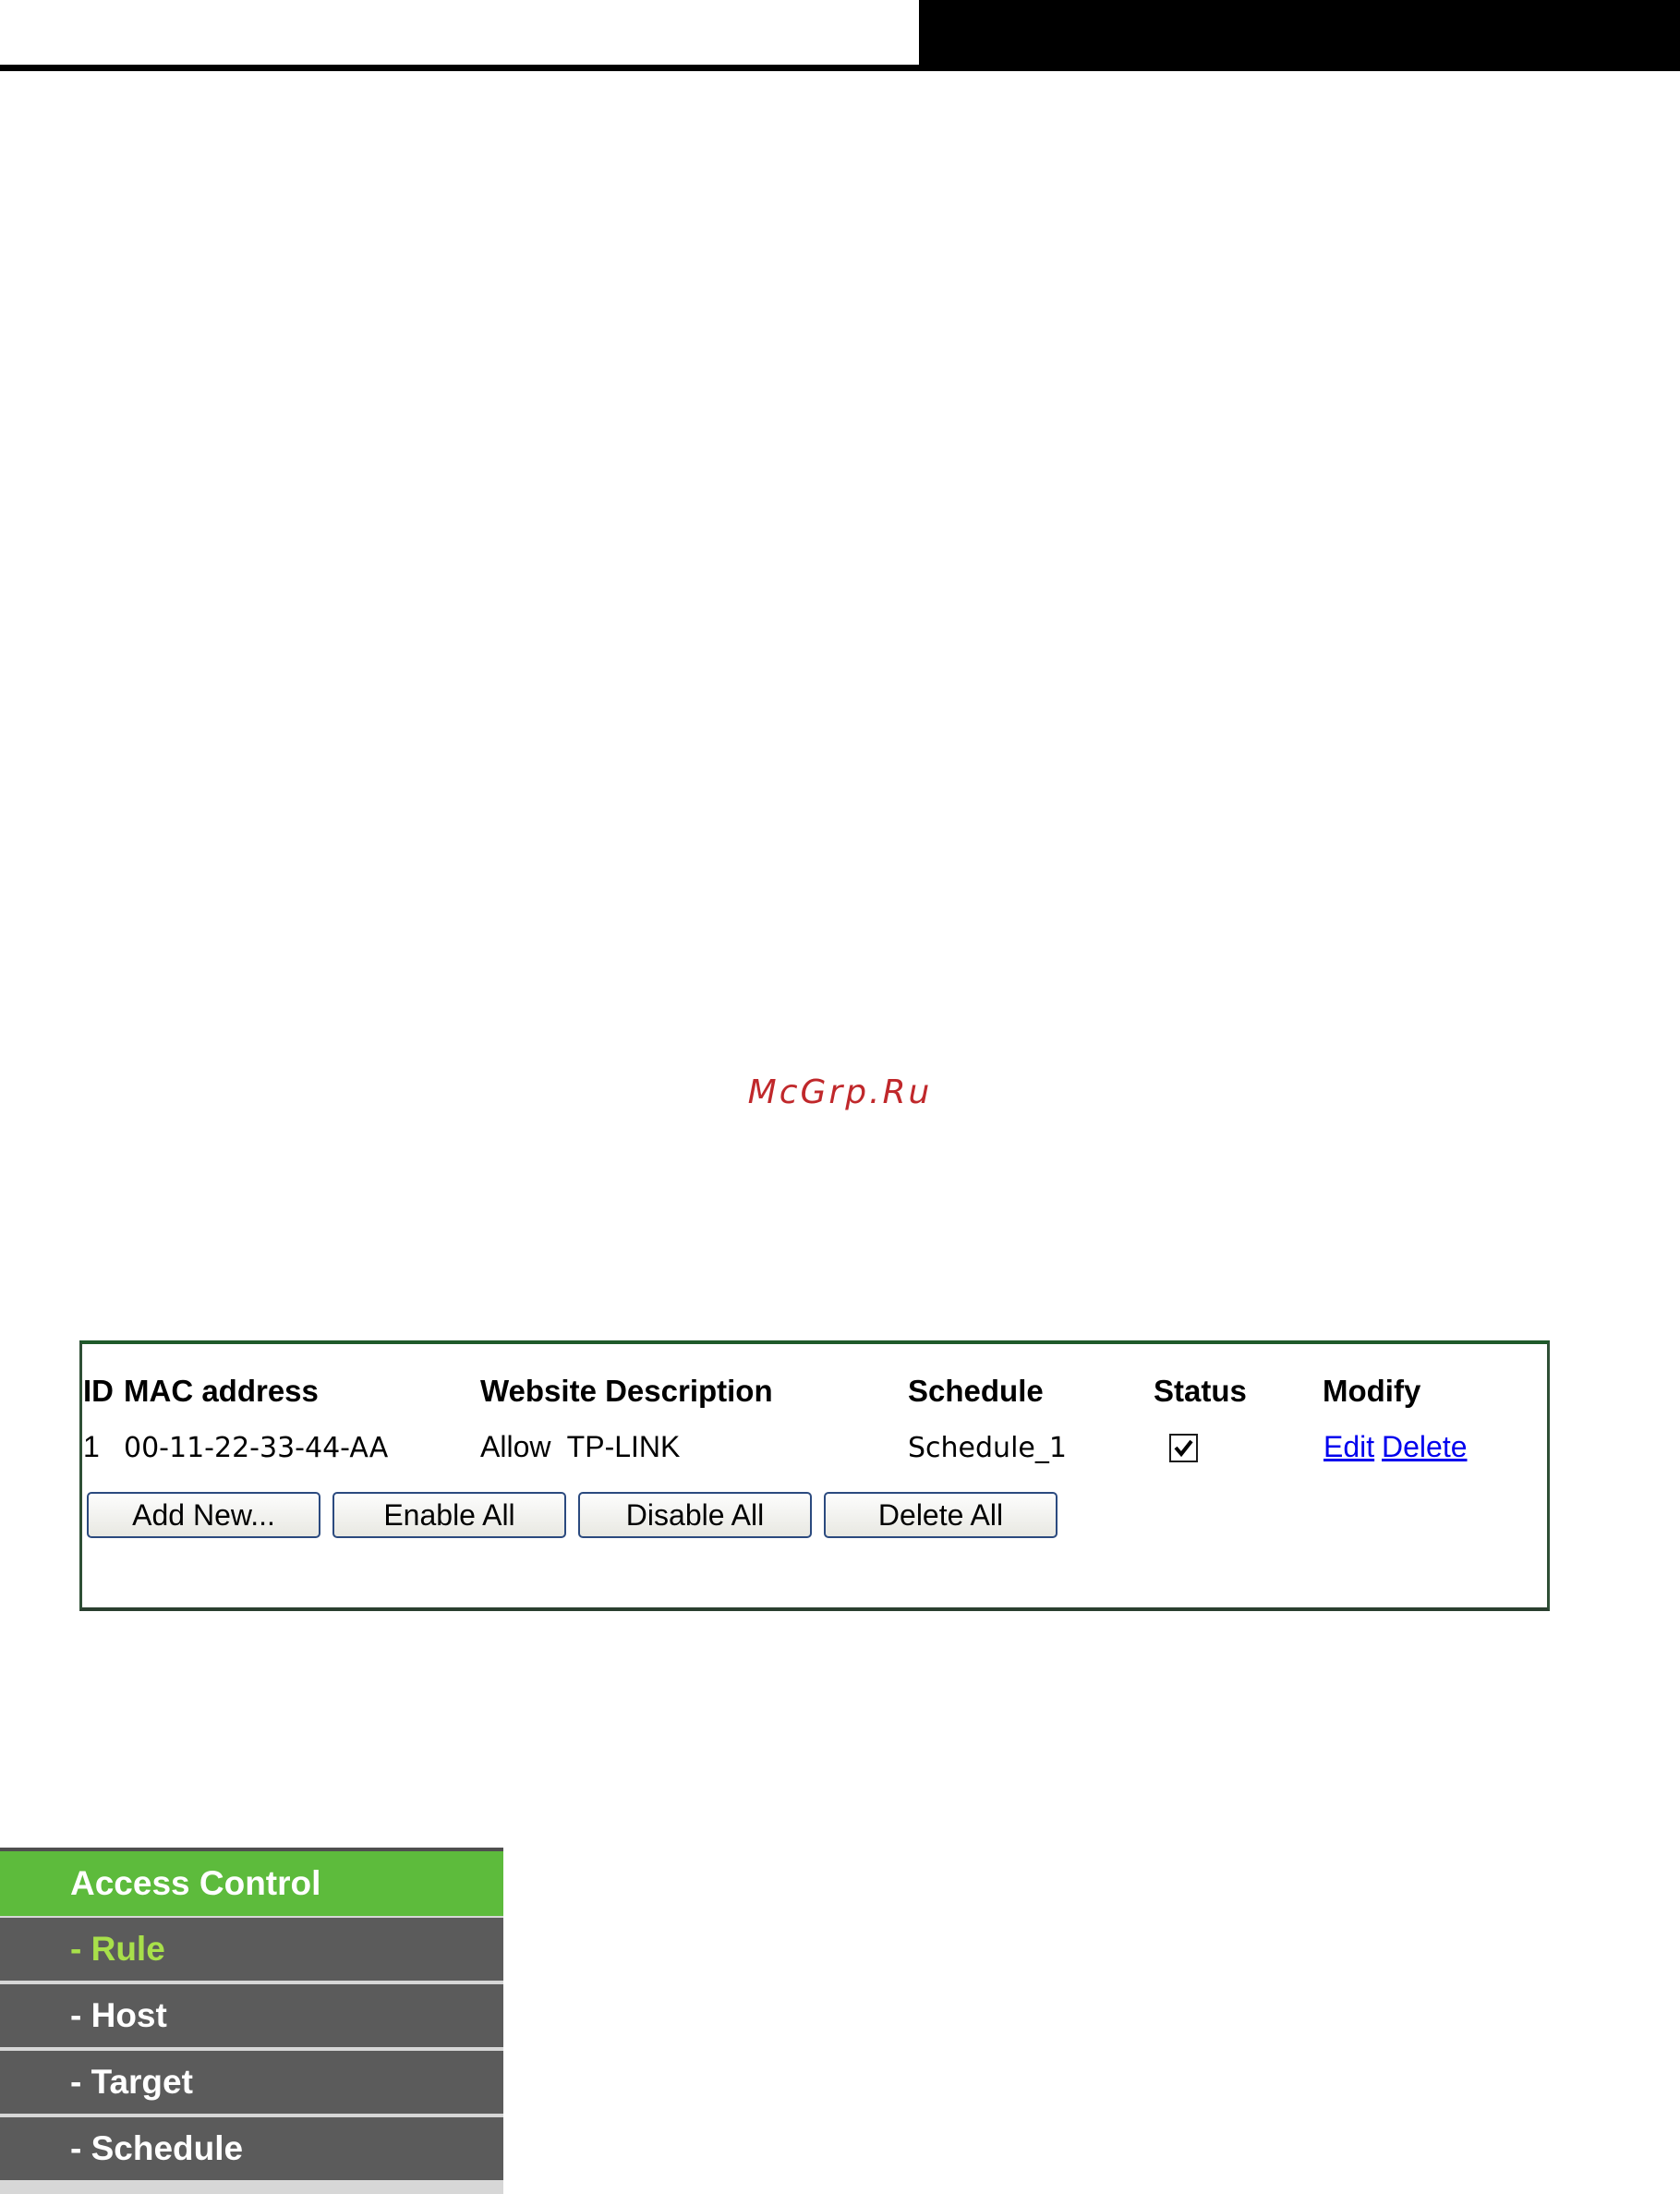 The width and height of the screenshot is (1680, 2194). I want to click on rule-mac-cell: 00-11-22-33-44-AA, so click(256, 1448).